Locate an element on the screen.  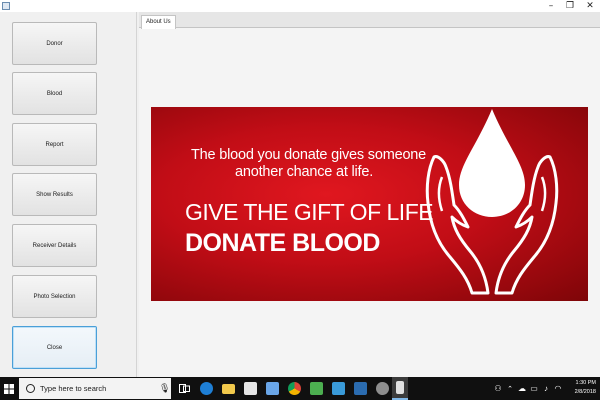
donor-button: Donor is located at coordinates (54, 43).